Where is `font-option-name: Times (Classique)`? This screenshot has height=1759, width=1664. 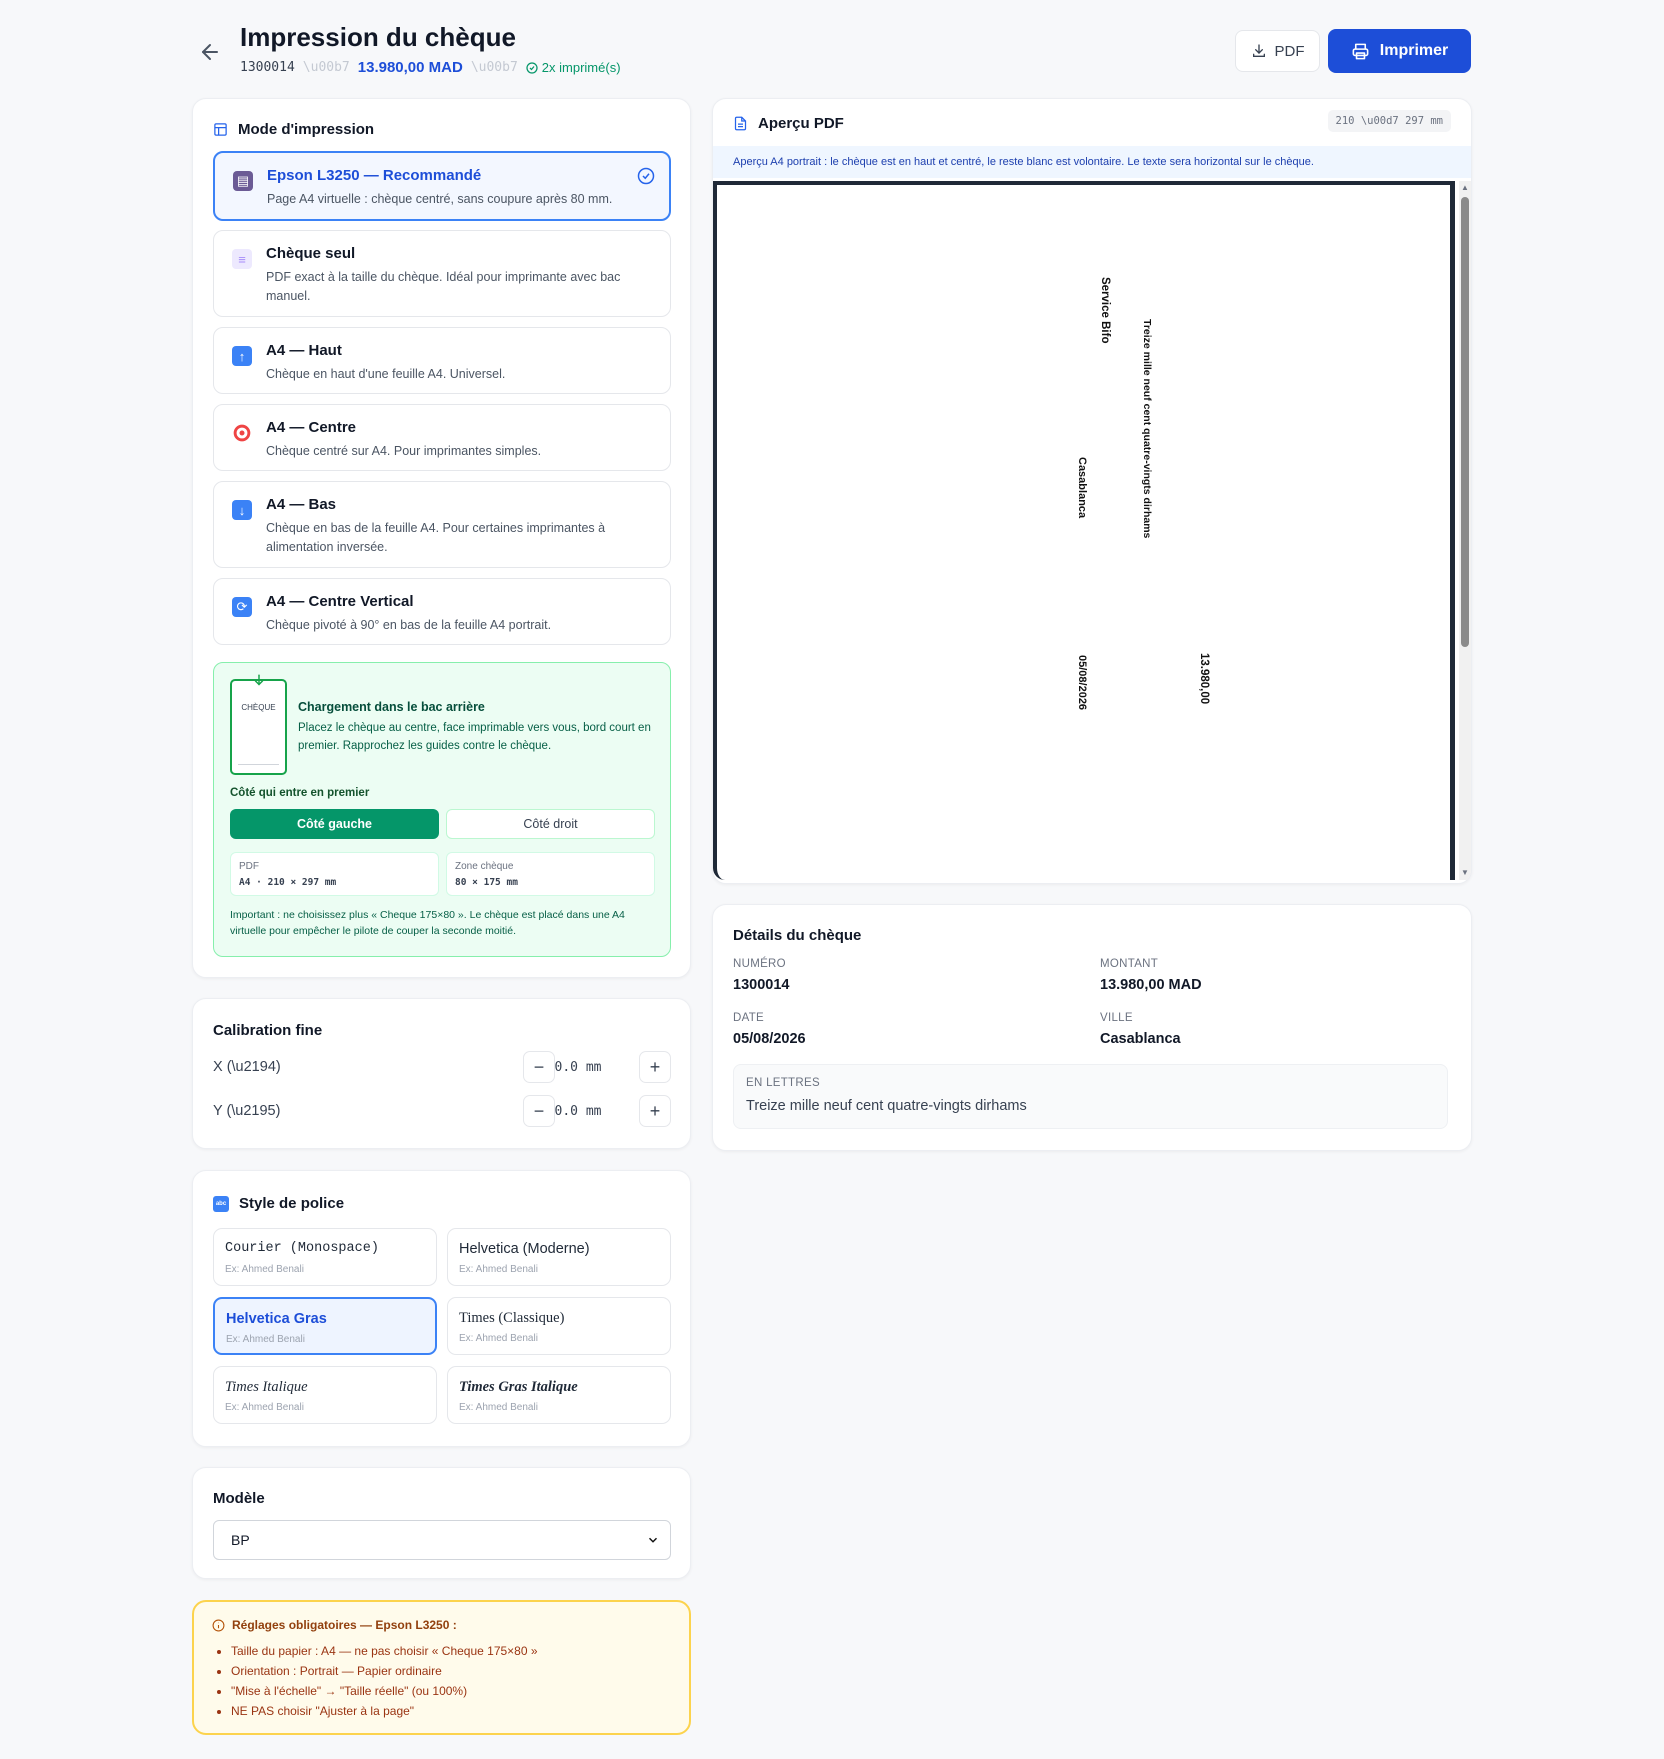
font-option-name: Times (Classique) is located at coordinates (512, 1318).